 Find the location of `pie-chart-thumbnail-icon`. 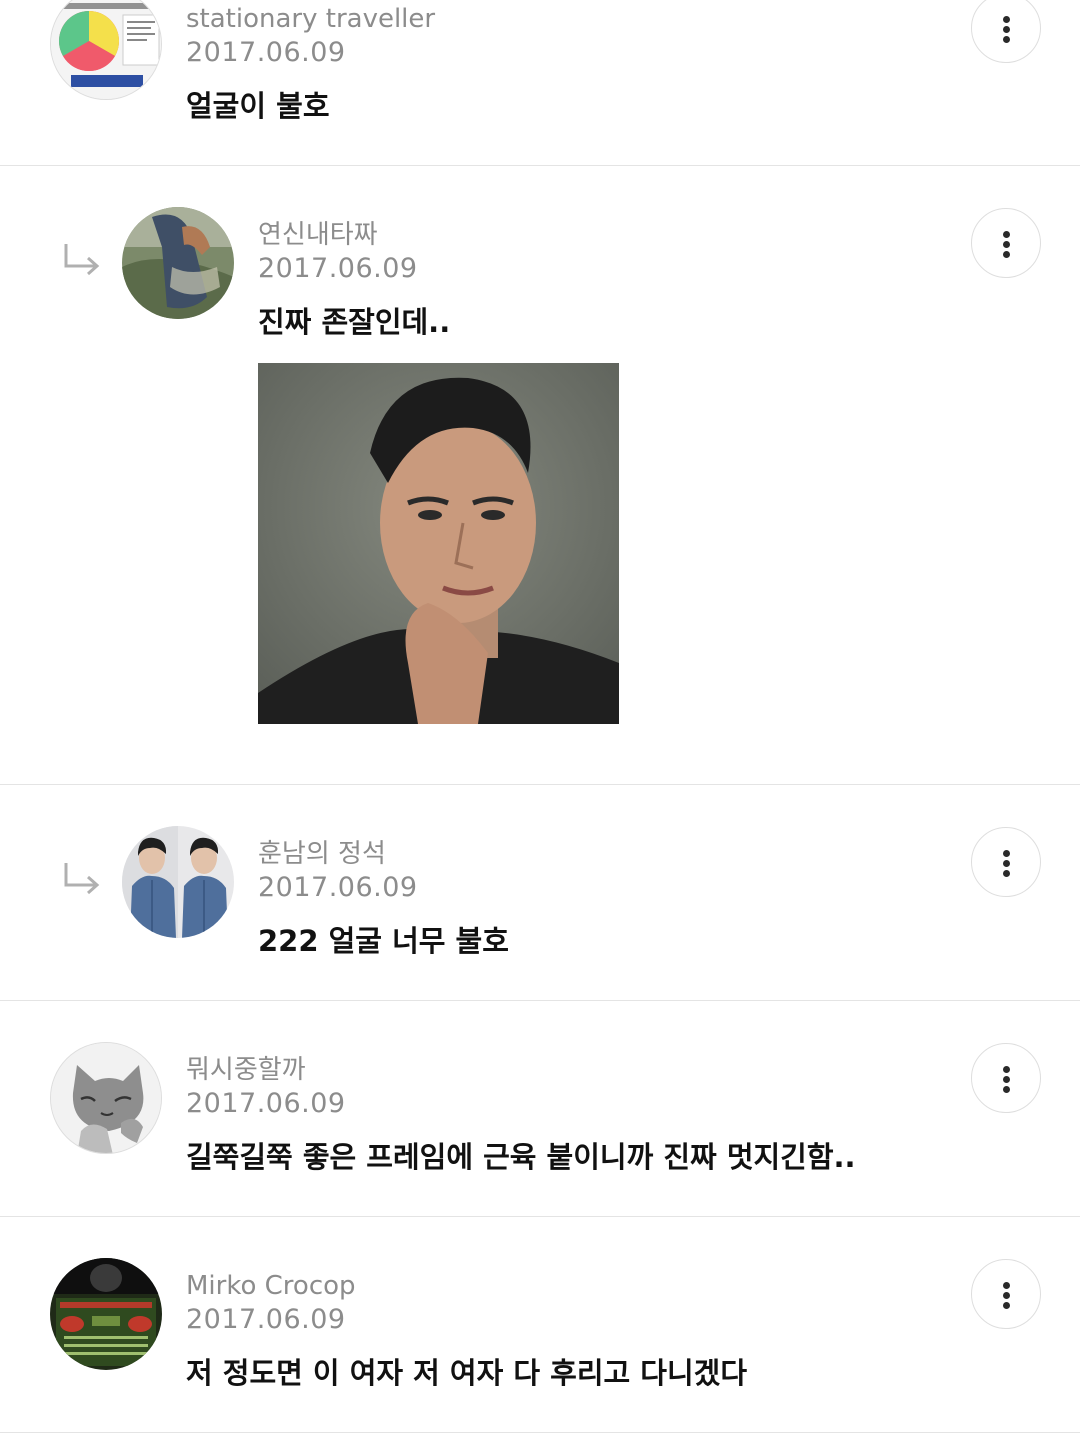

pie-chart-thumbnail-icon is located at coordinates (106, 49).